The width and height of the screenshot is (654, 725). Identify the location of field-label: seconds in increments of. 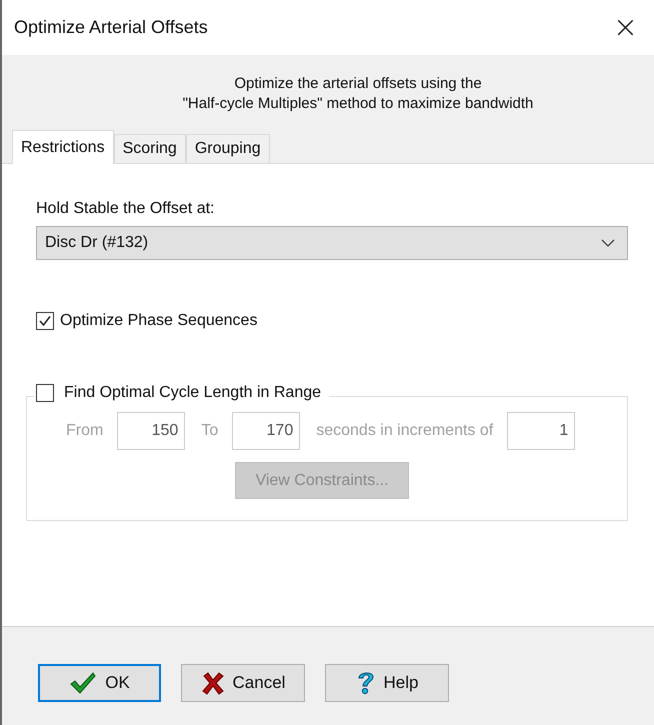
(405, 431).